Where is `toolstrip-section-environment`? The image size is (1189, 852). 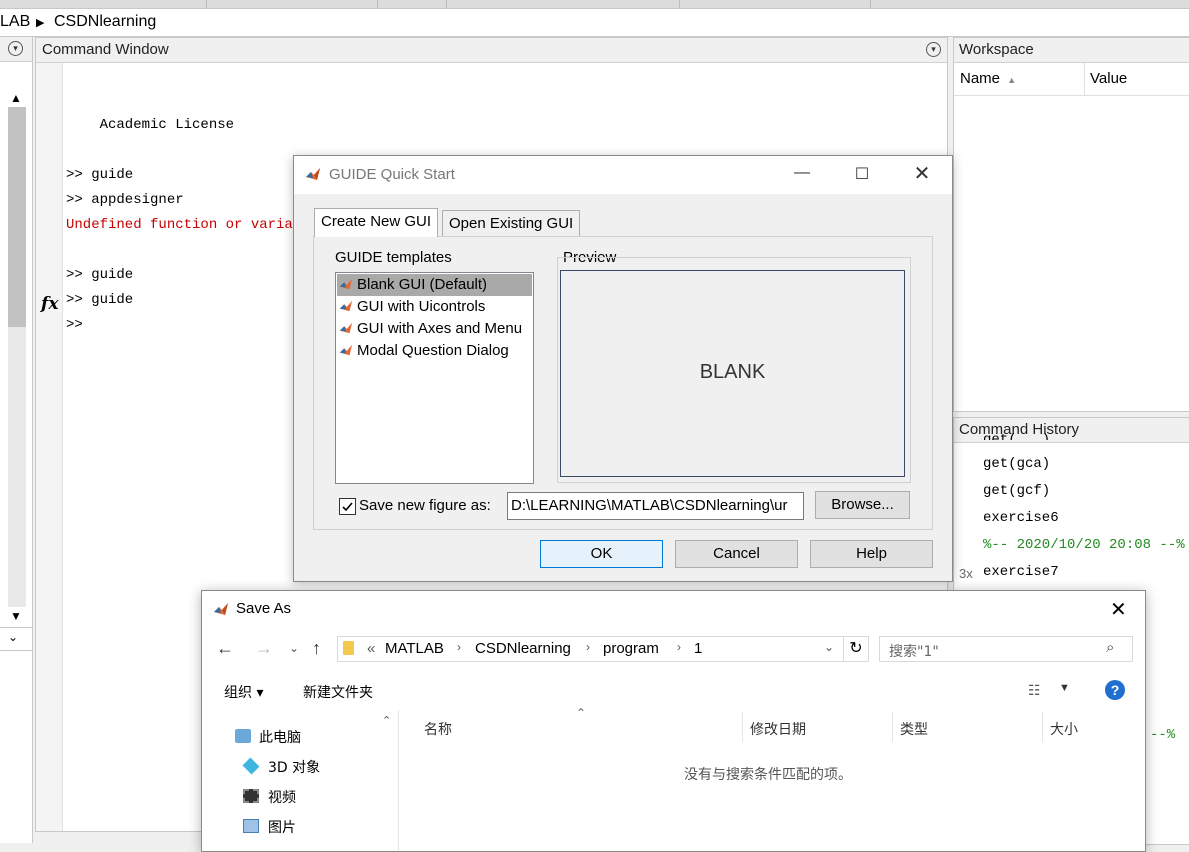 toolstrip-section-environment is located at coordinates (563, 4).